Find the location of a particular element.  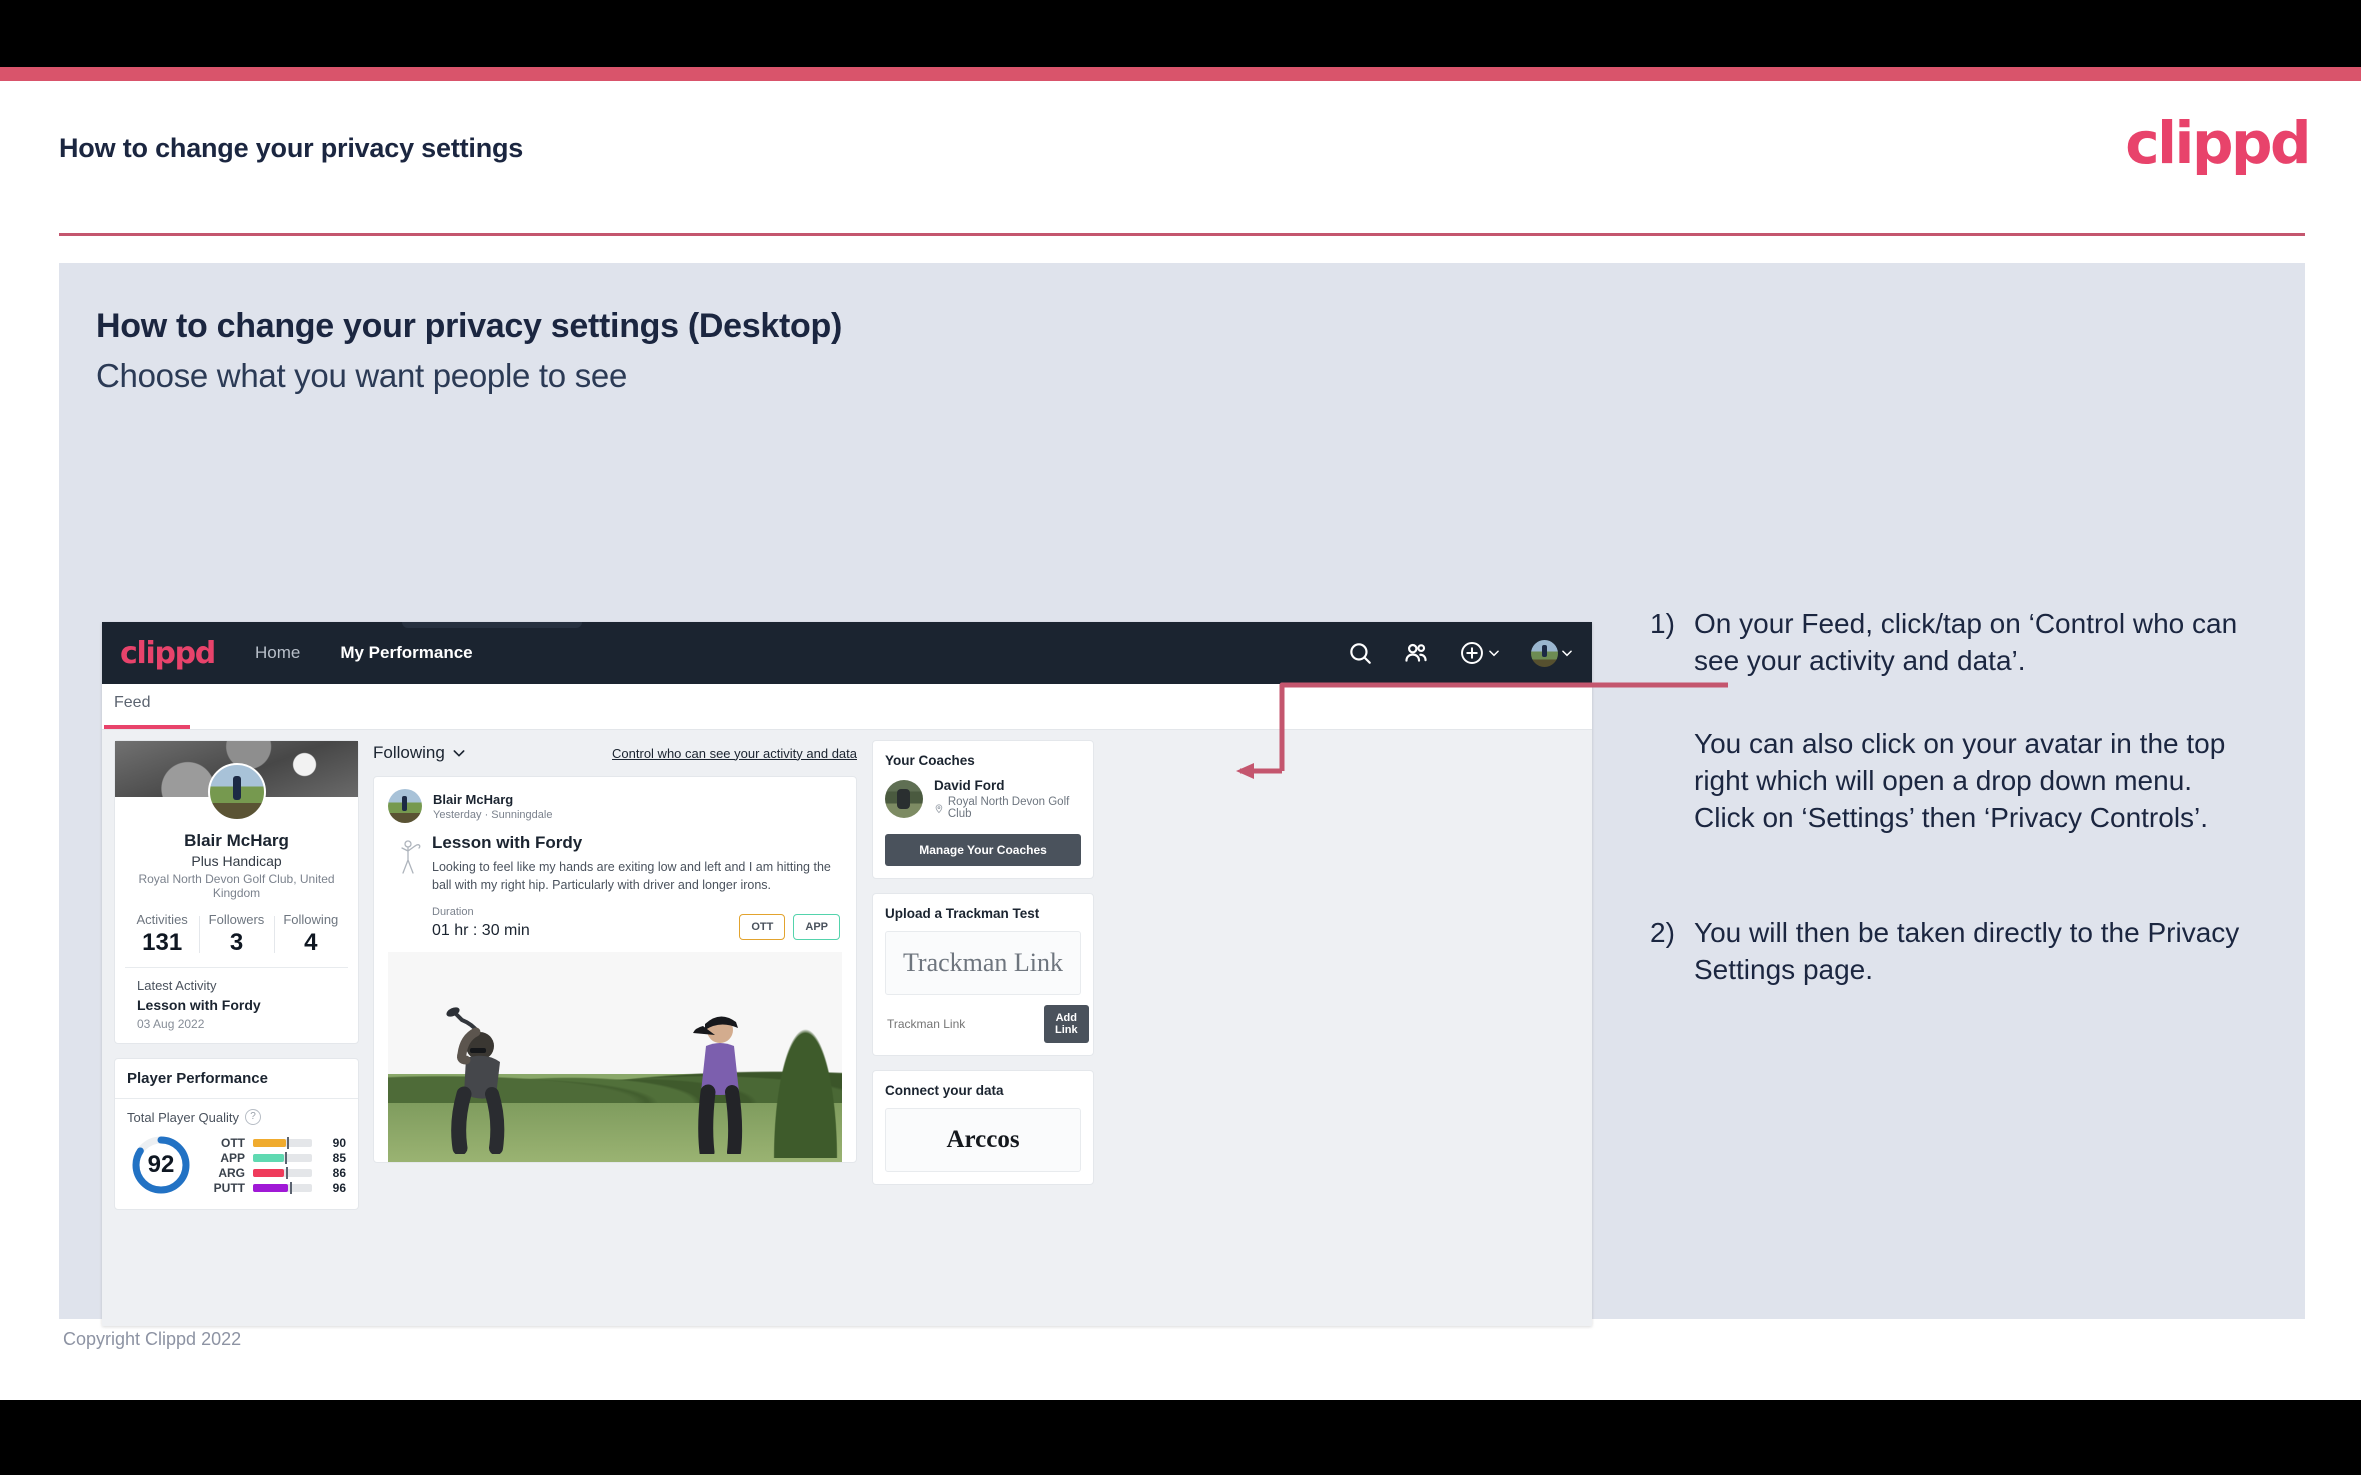

help-icon: ? is located at coordinates (253, 1117).